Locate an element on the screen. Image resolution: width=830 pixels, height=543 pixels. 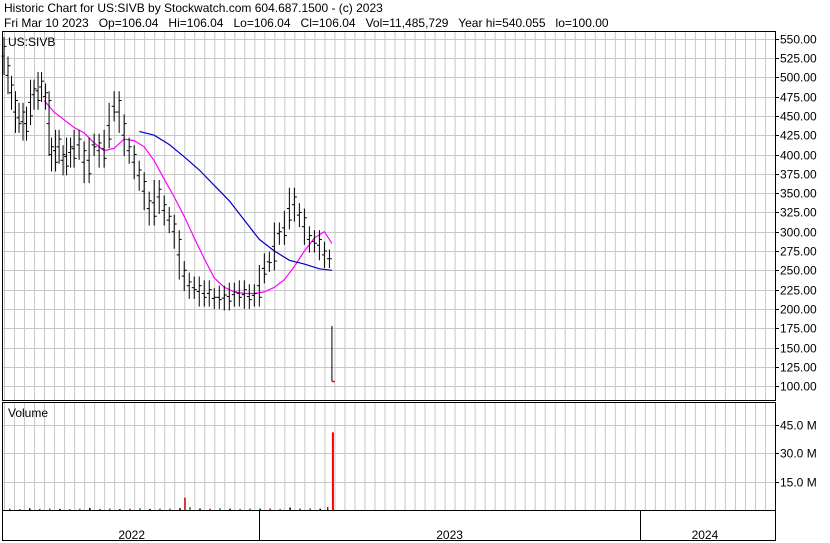
y-tick-label: 225.00 is located at coordinates (798, 291).